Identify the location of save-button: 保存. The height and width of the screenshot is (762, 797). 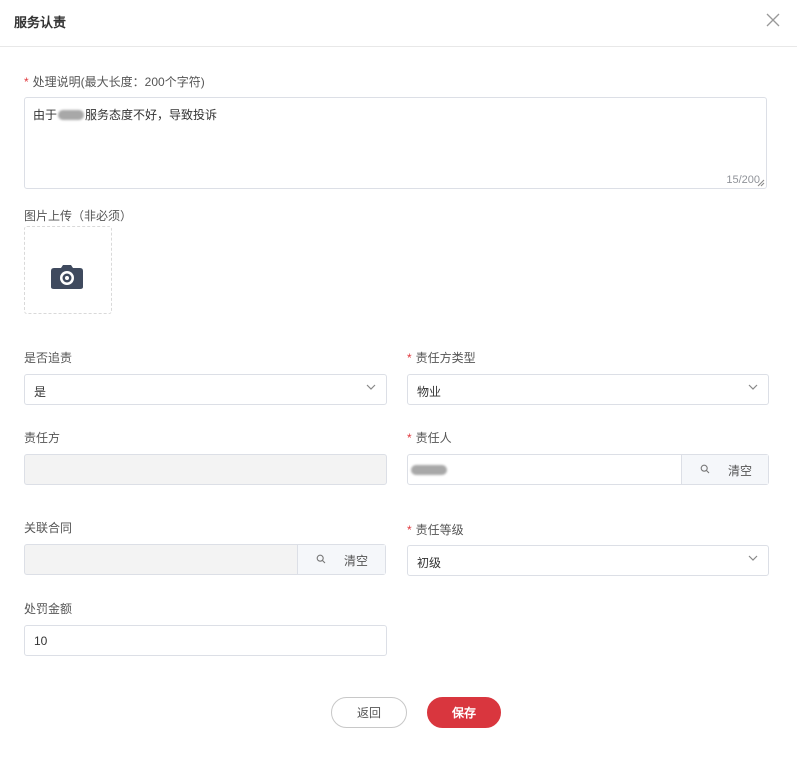
(464, 712).